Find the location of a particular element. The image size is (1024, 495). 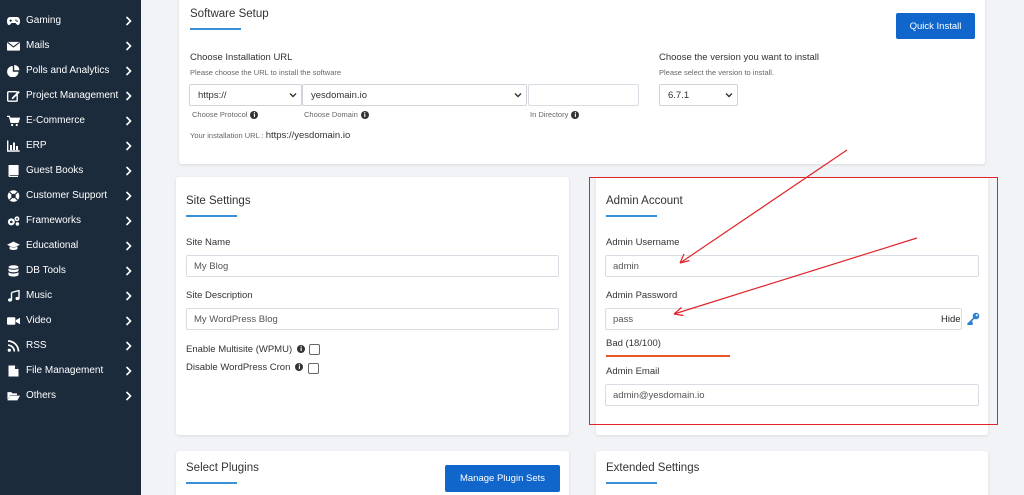

choose-domain-label: Choose Domain i is located at coordinates (336, 115).